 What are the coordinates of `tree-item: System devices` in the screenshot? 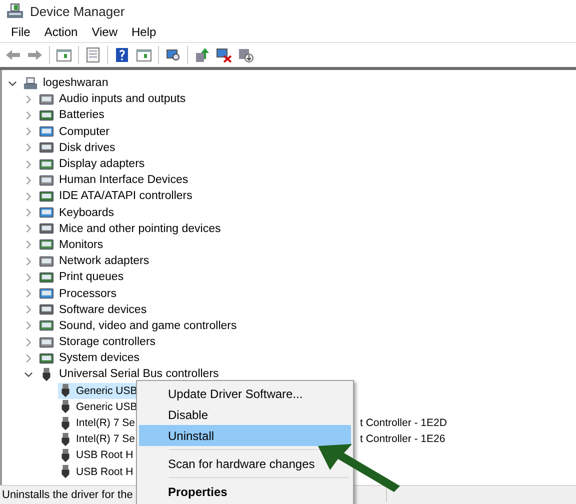 It's located at (99, 358).